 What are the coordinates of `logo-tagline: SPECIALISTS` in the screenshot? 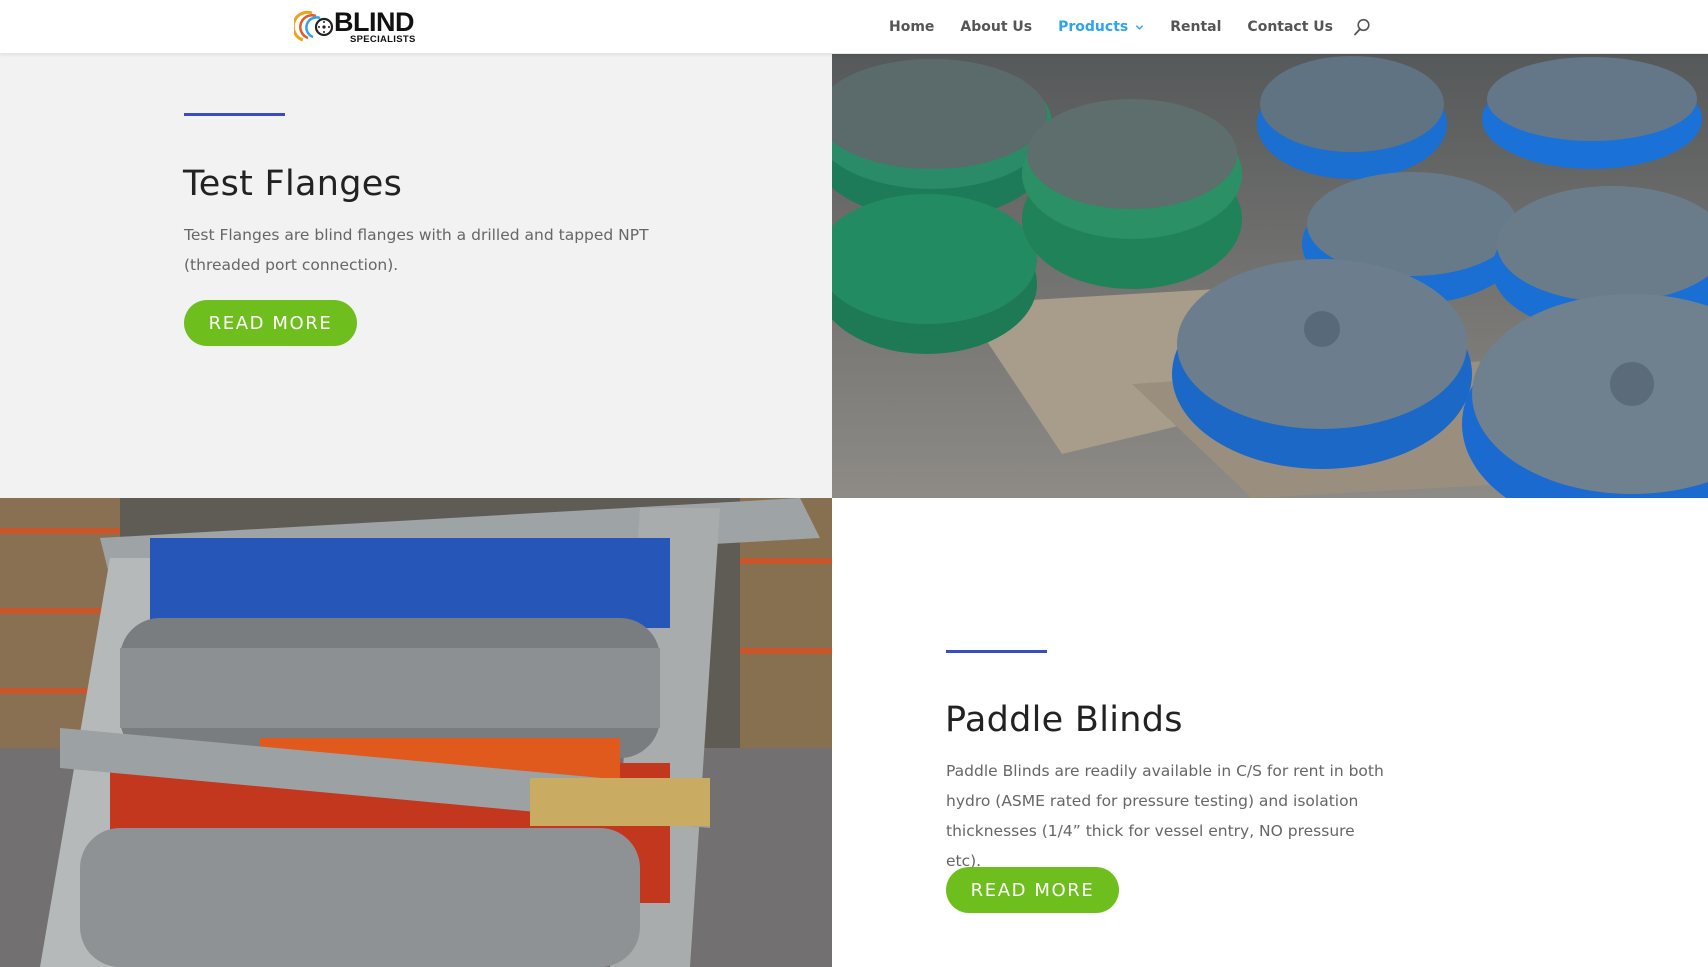 It's located at (383, 40).